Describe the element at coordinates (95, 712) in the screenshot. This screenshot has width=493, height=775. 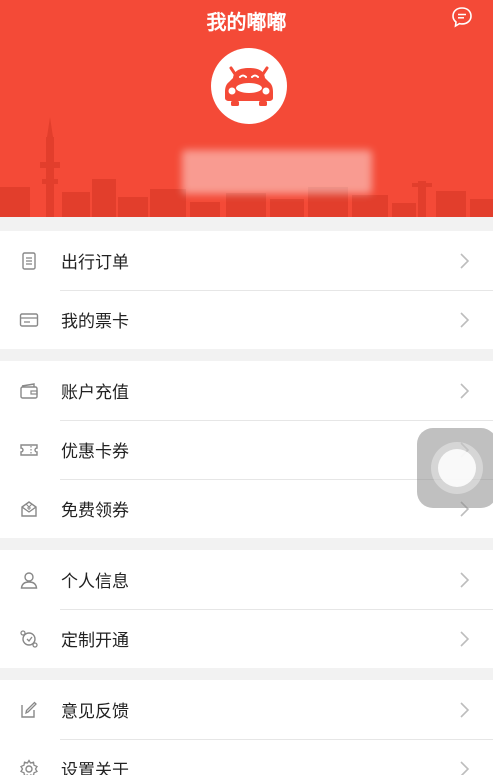
I see `menu-item-label: 意见反馈` at that location.